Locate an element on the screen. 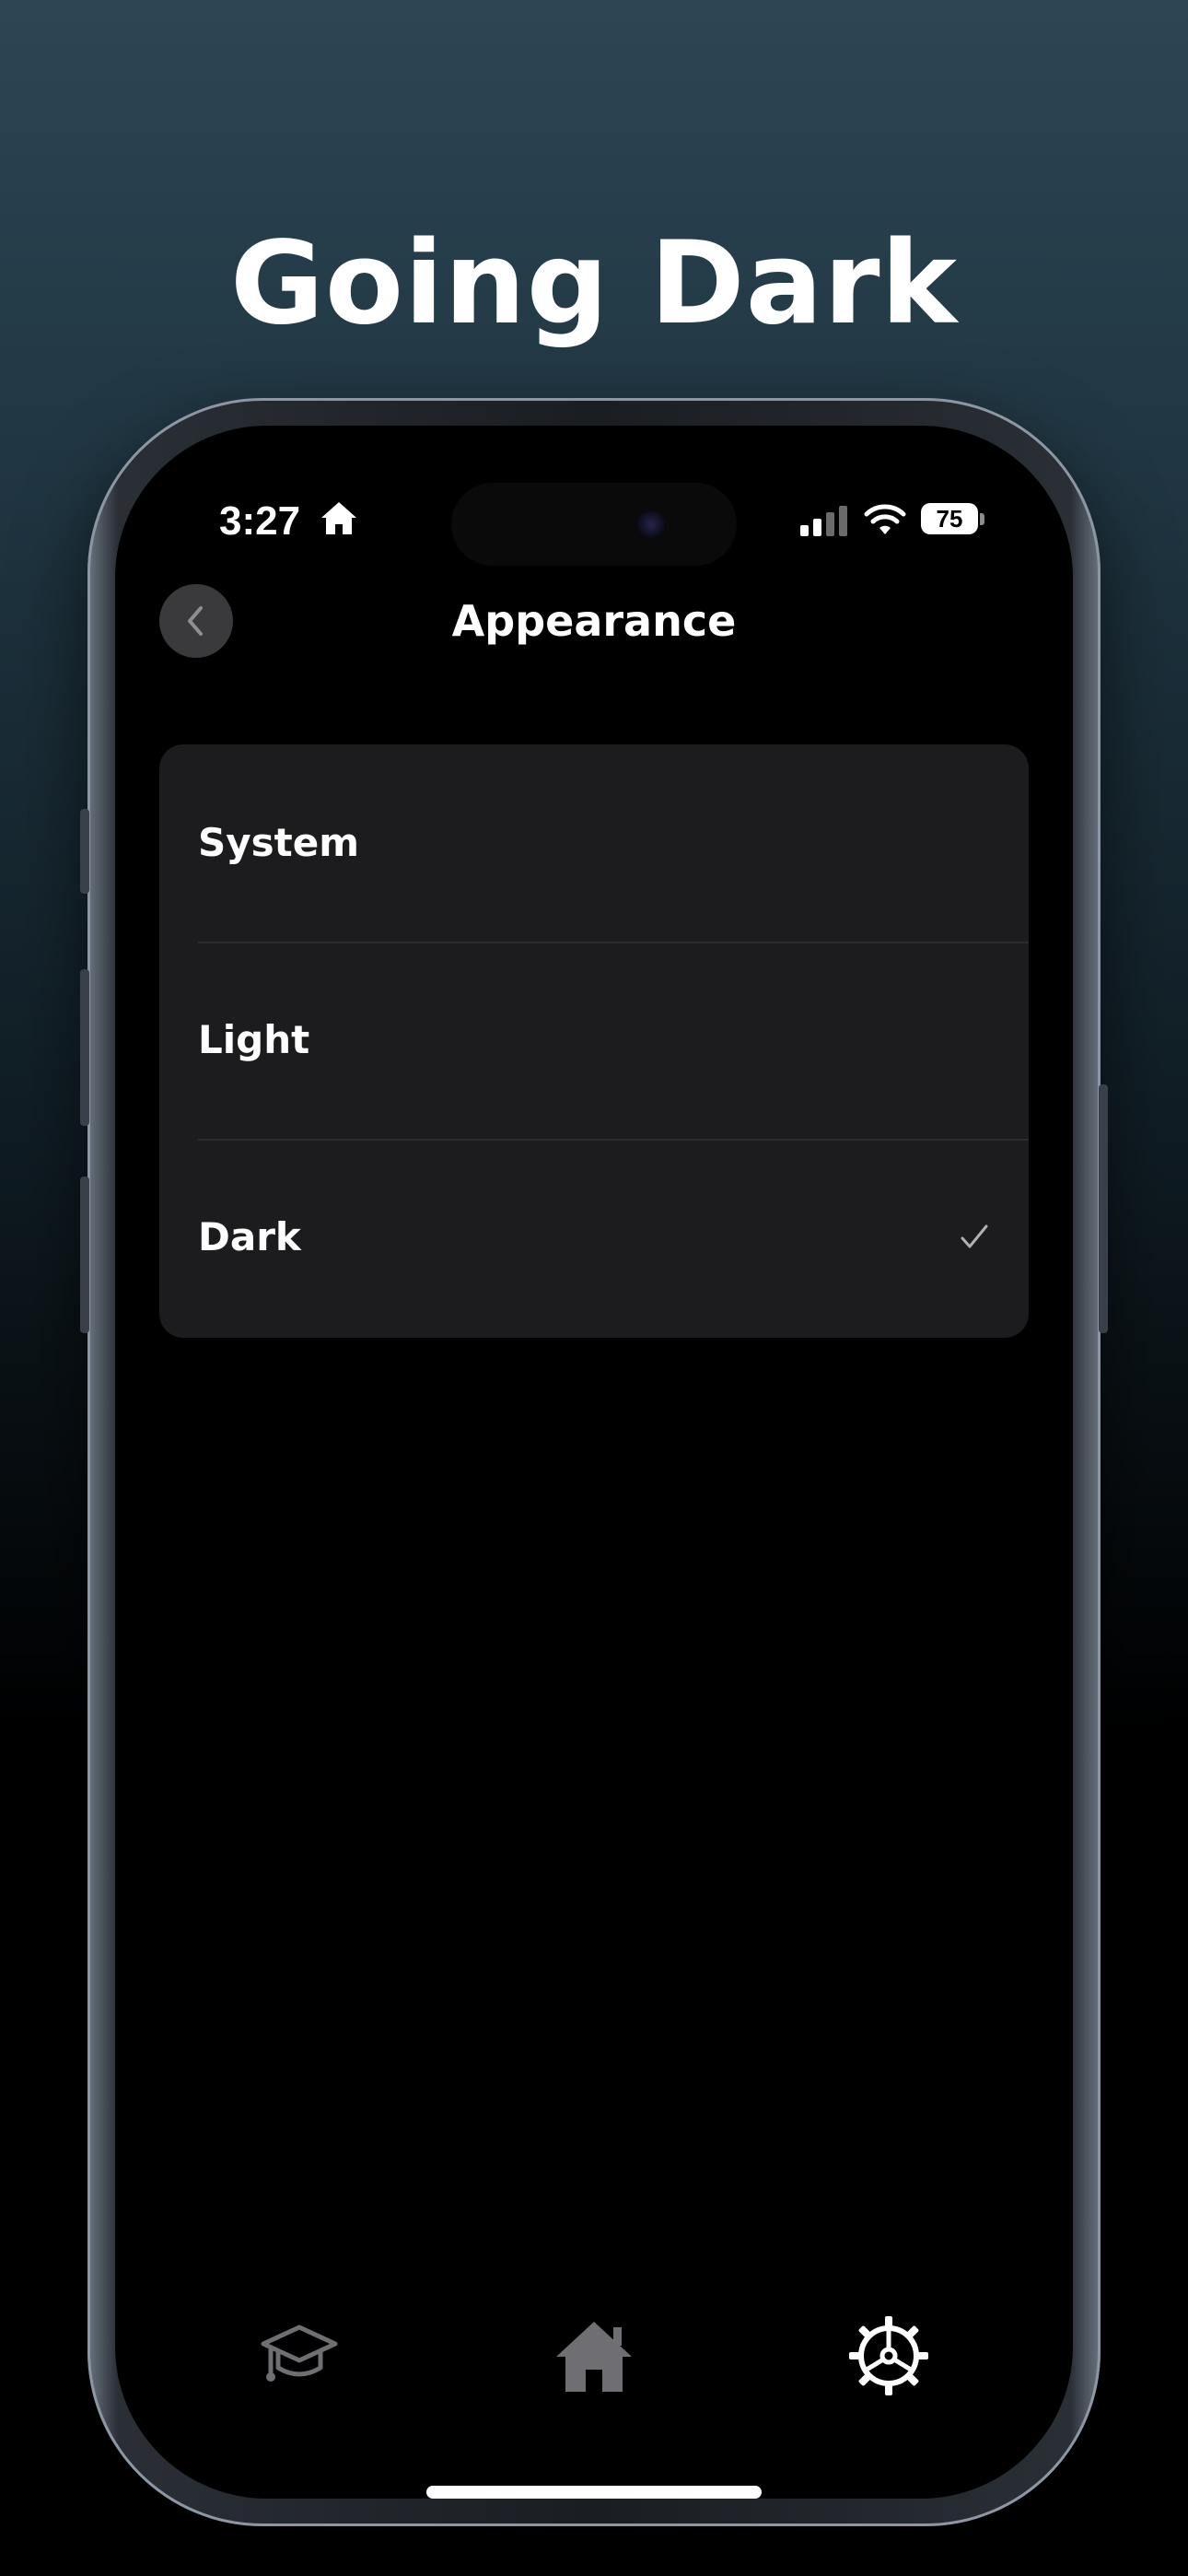 This screenshot has width=1188, height=2576. option-label: Dark is located at coordinates (249, 1236).